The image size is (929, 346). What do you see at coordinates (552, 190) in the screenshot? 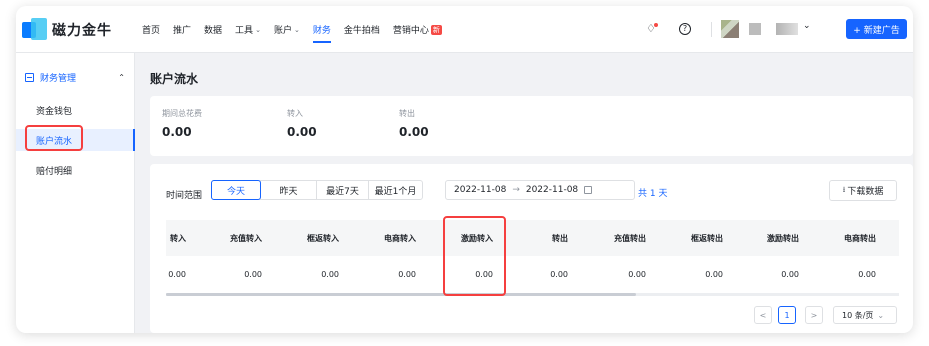
I see `range-end: 2022-11-08` at bounding box center [552, 190].